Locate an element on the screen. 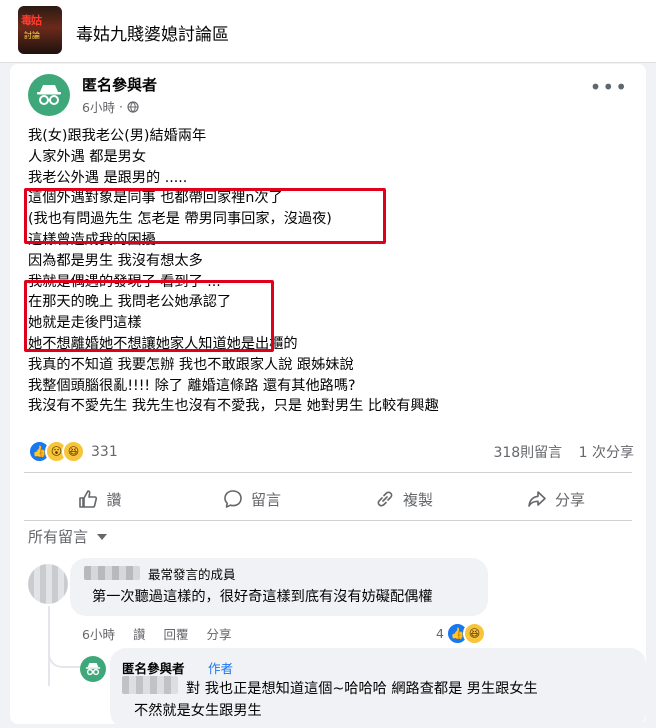 This screenshot has height=728, width=656. link-icon is located at coordinates (385, 499).